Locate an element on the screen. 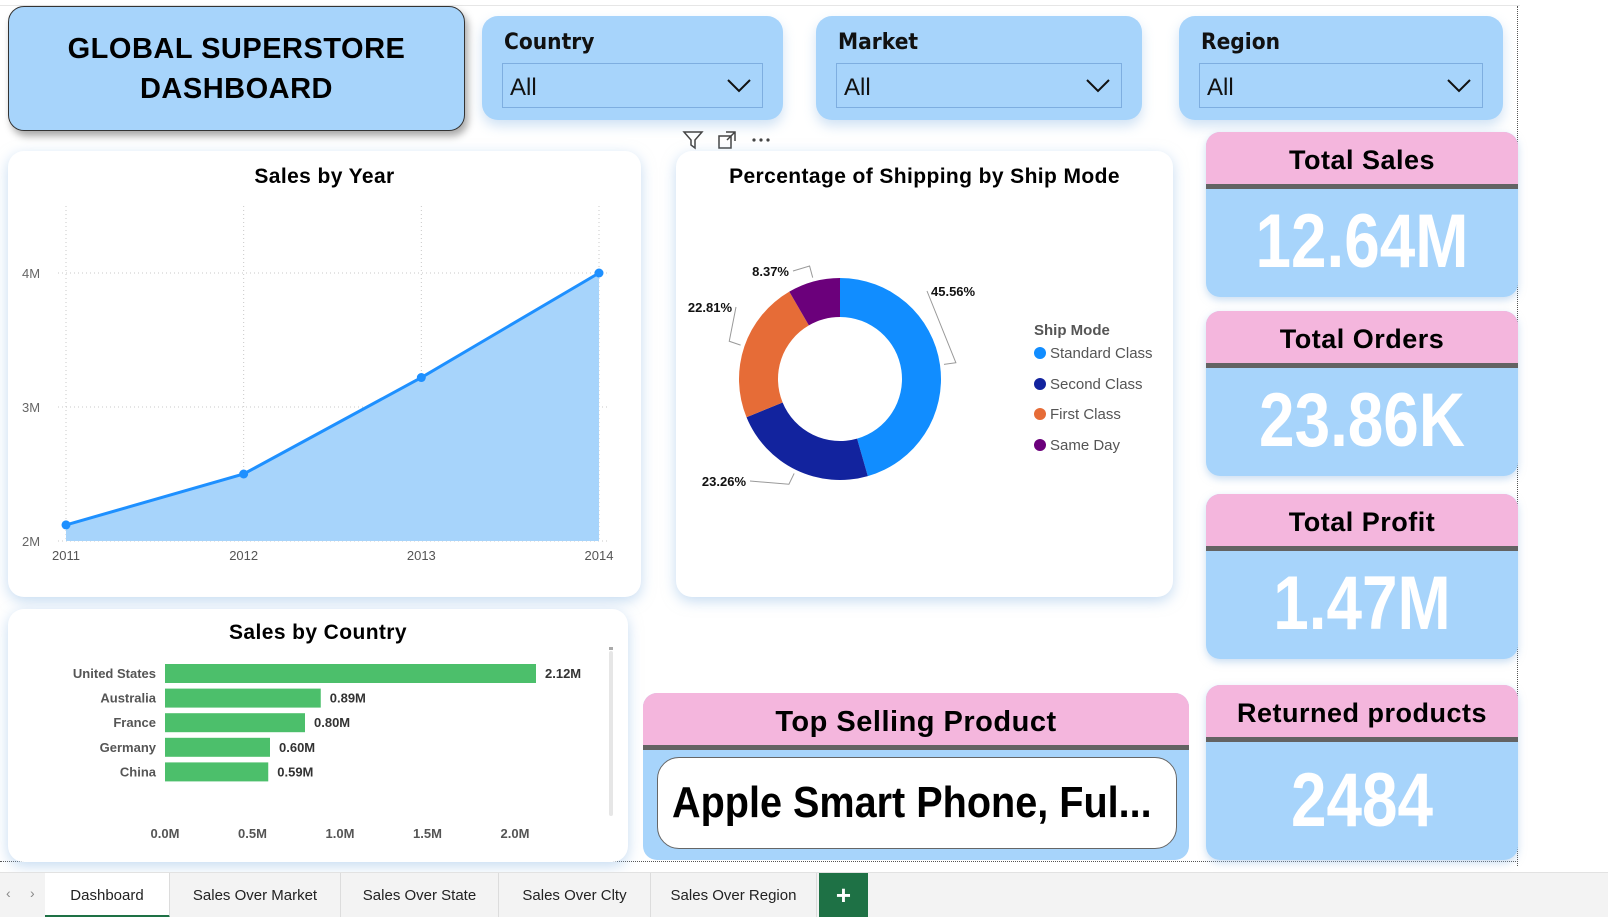 The height and width of the screenshot is (917, 1608). filter-icon is located at coordinates (693, 140).